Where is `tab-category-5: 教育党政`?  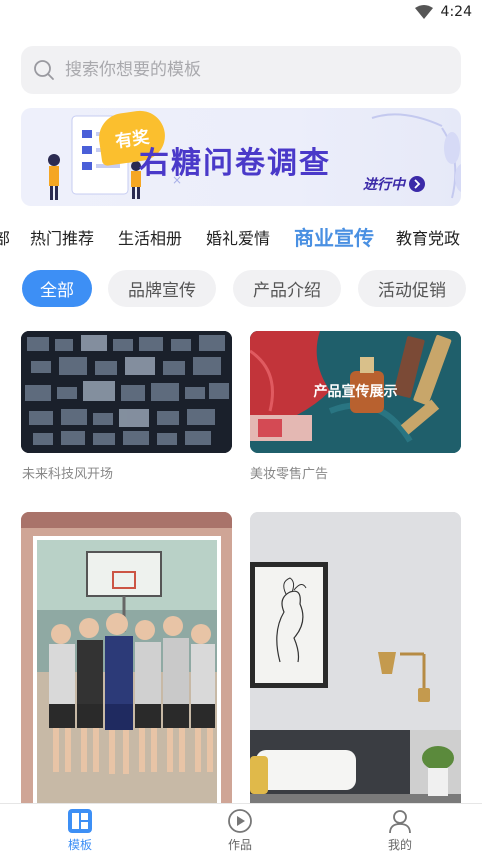 tab-category-5: 教育党政 is located at coordinates (428, 237).